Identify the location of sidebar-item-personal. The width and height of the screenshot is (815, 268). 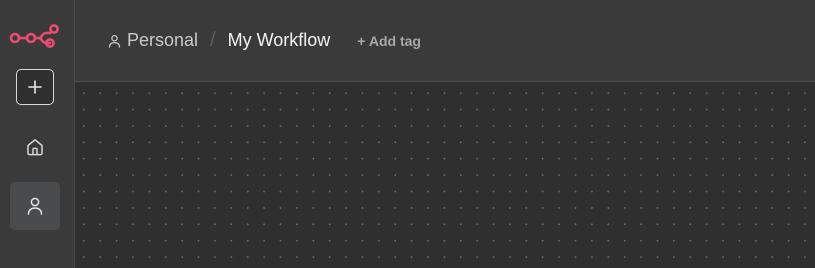
(35, 206).